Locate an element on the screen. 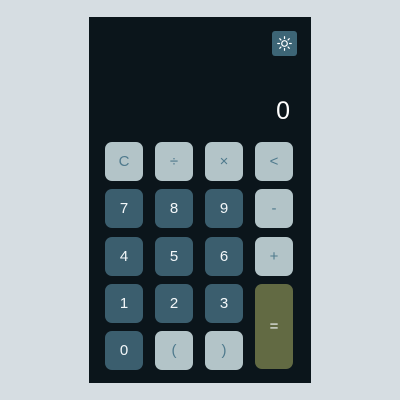 This screenshot has height=400, width=400. eight-button: 8 is located at coordinates (174, 208).